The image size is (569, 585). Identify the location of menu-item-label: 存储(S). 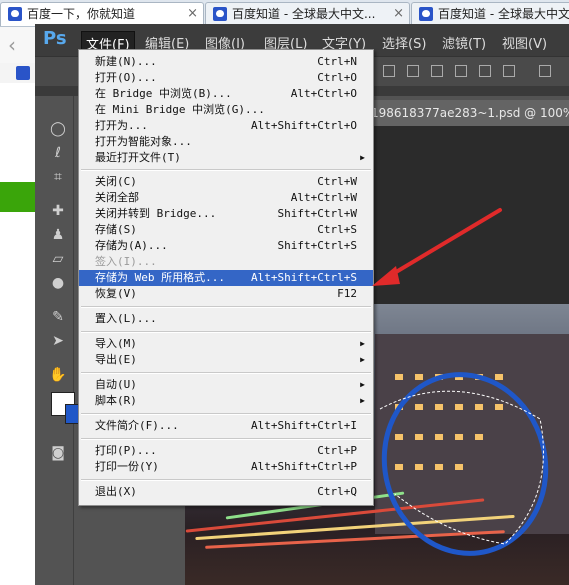
(116, 229).